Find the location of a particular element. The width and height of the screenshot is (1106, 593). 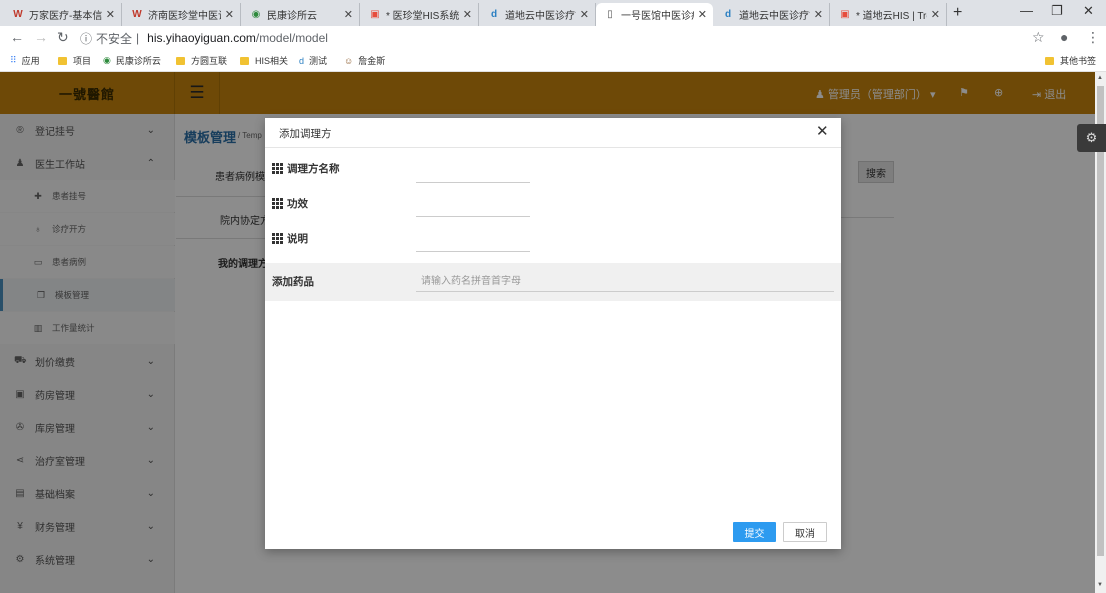

scroll-down-arrow-icon: ▼ is located at coordinates (1100, 585).